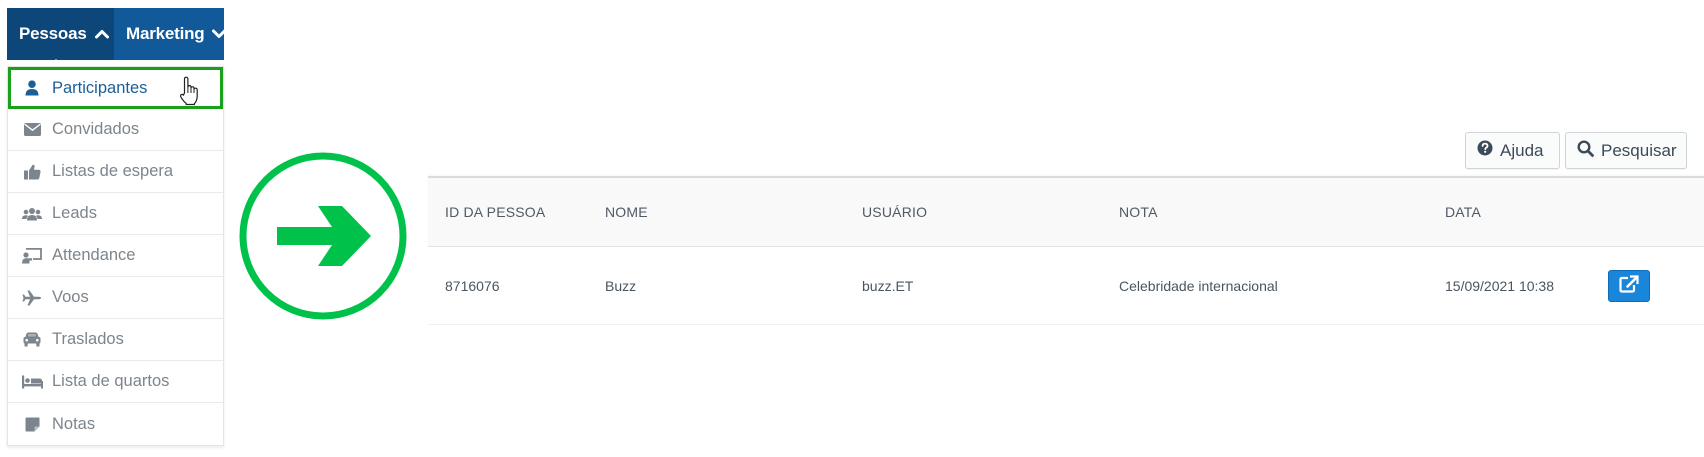 The image size is (1704, 457). What do you see at coordinates (32, 130) in the screenshot?
I see `envelope-icon` at bounding box center [32, 130].